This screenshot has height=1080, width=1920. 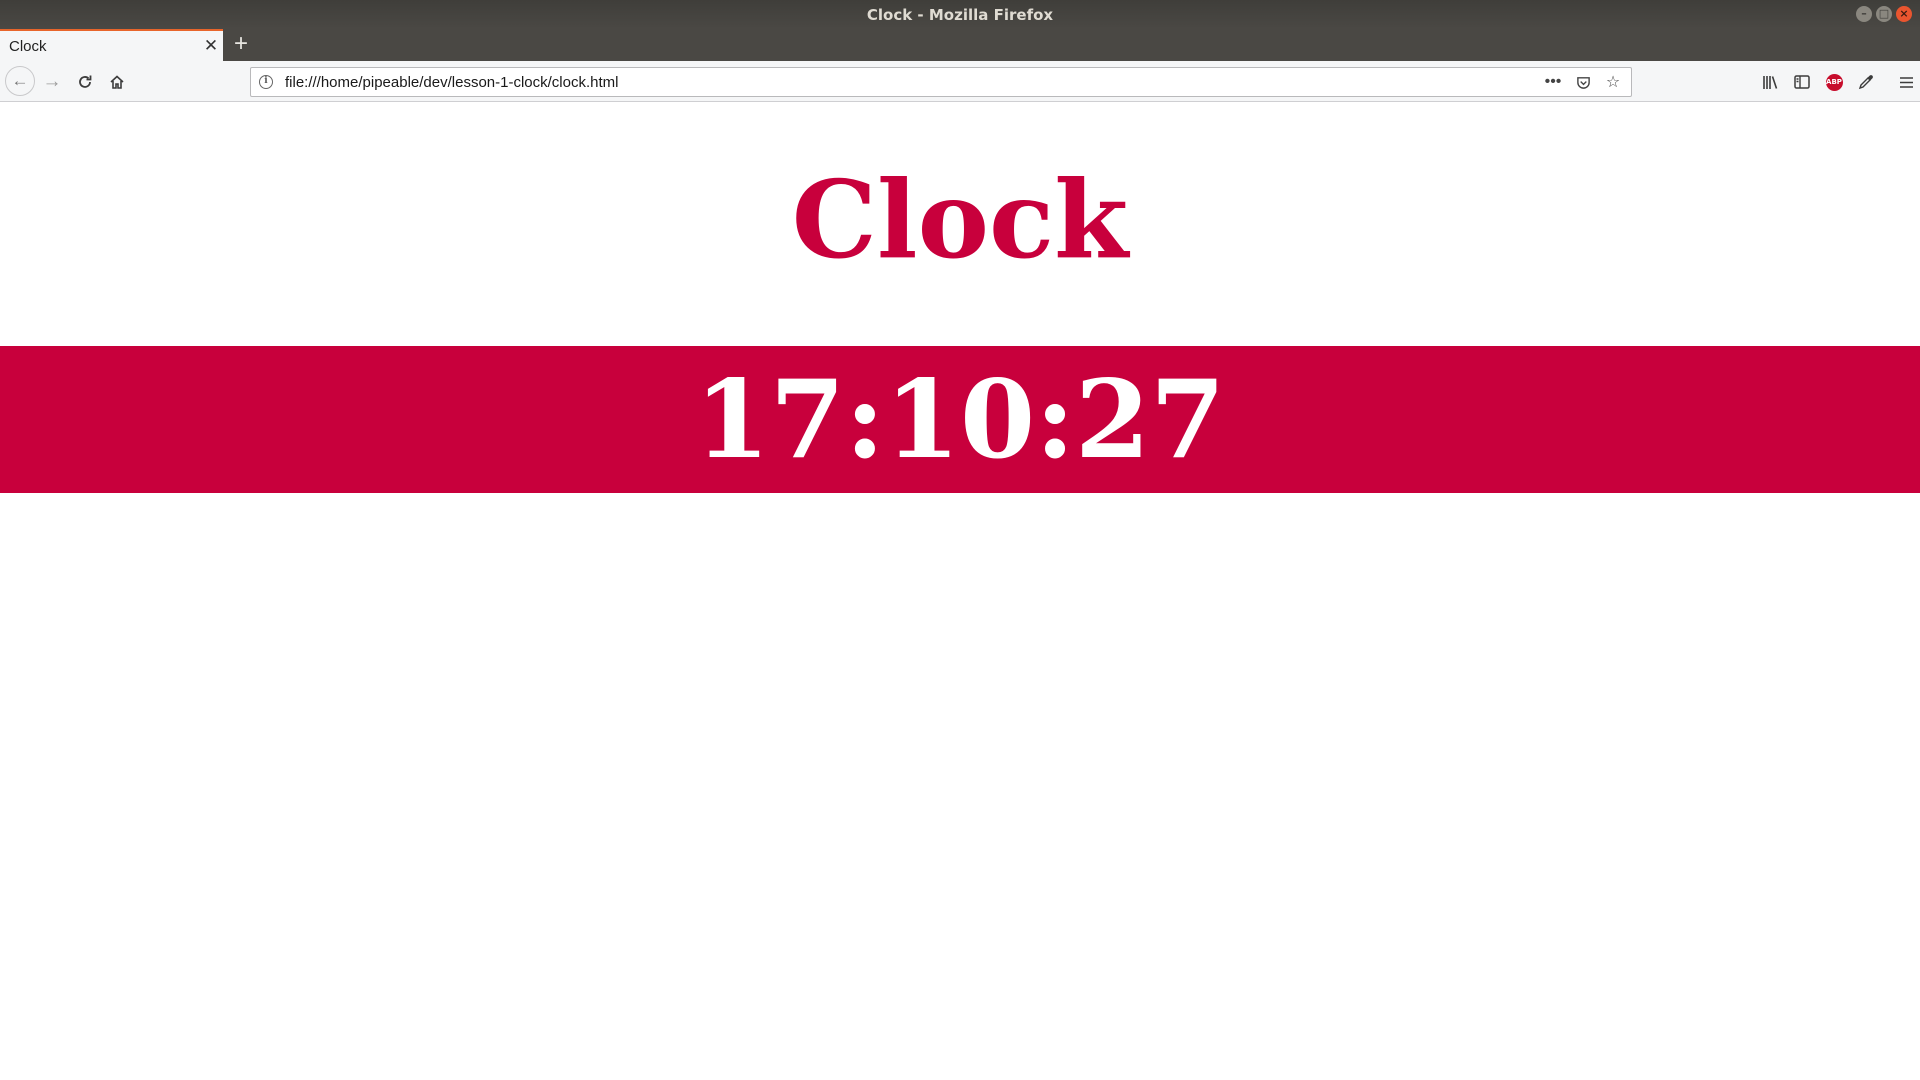 What do you see at coordinates (85, 82) in the screenshot?
I see `reload-icon` at bounding box center [85, 82].